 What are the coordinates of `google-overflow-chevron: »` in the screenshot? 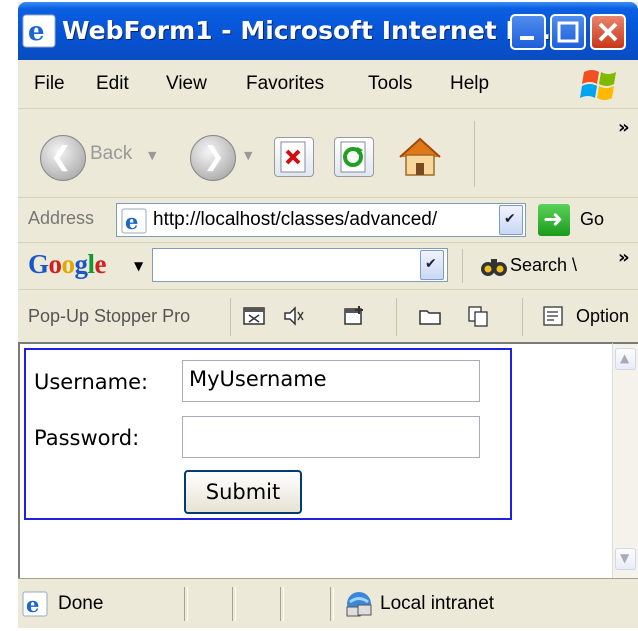 It's located at (624, 257).